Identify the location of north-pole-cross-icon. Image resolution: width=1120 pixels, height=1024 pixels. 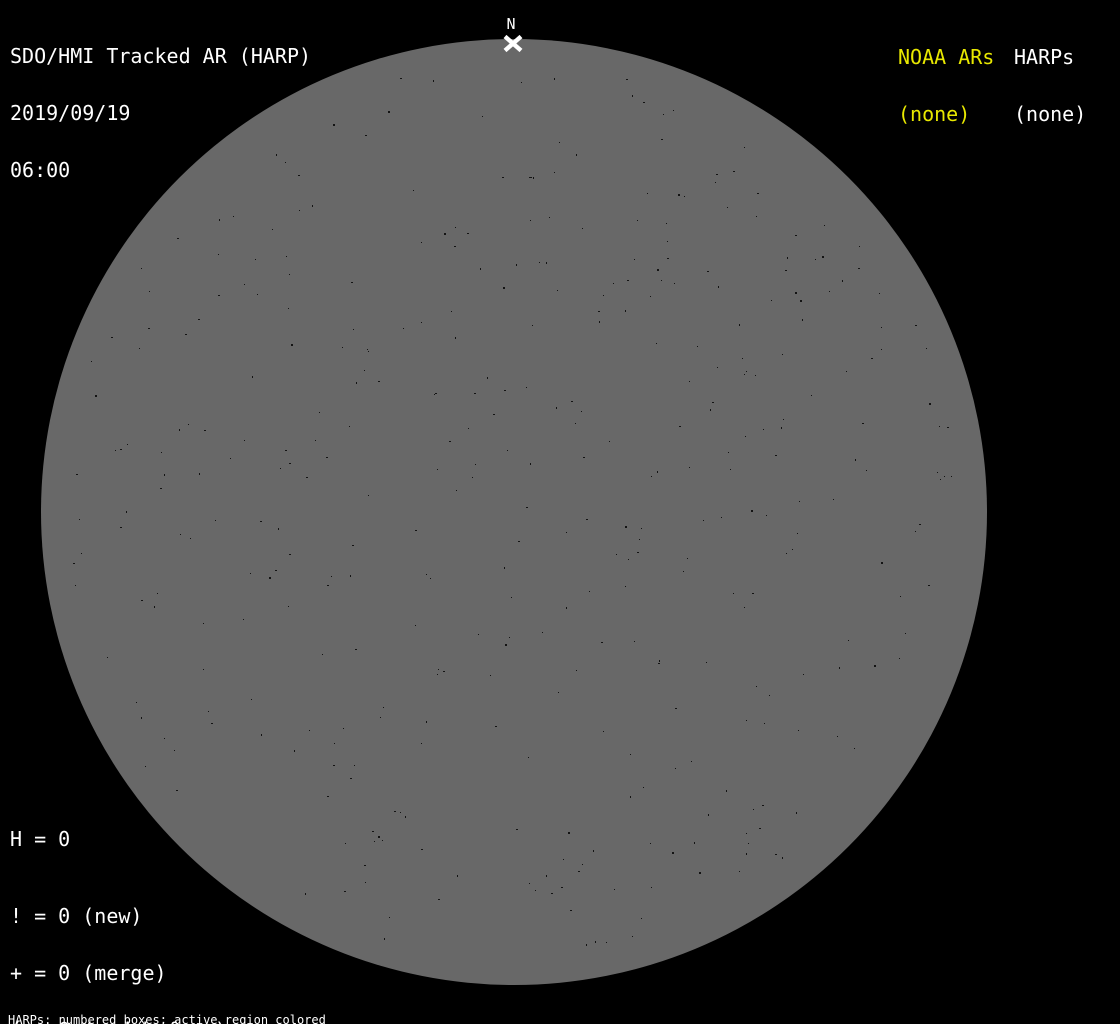
(513, 43).